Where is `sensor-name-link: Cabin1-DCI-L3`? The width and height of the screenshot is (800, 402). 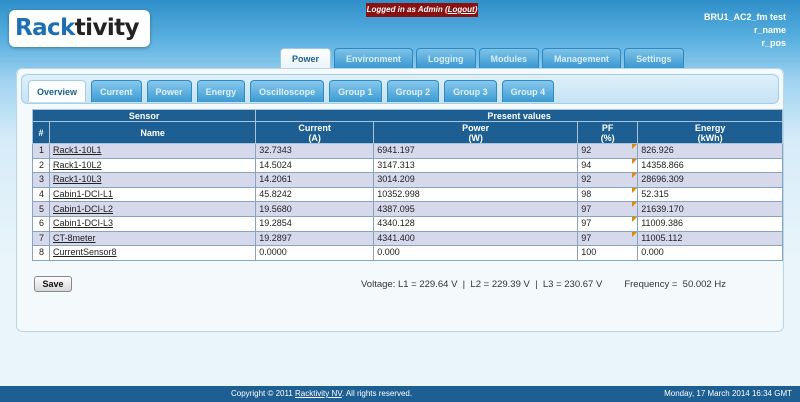
sensor-name-link: Cabin1-DCI-L3 is located at coordinates (152, 223).